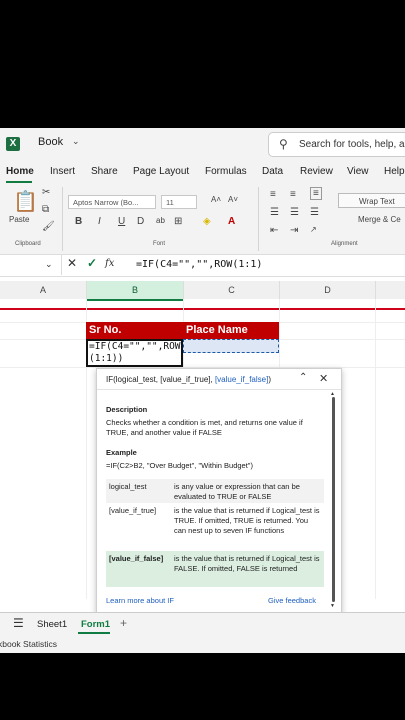 The image size is (405, 720). What do you see at coordinates (202, 309) in the screenshot?
I see `row-highlight-border` at bounding box center [202, 309].